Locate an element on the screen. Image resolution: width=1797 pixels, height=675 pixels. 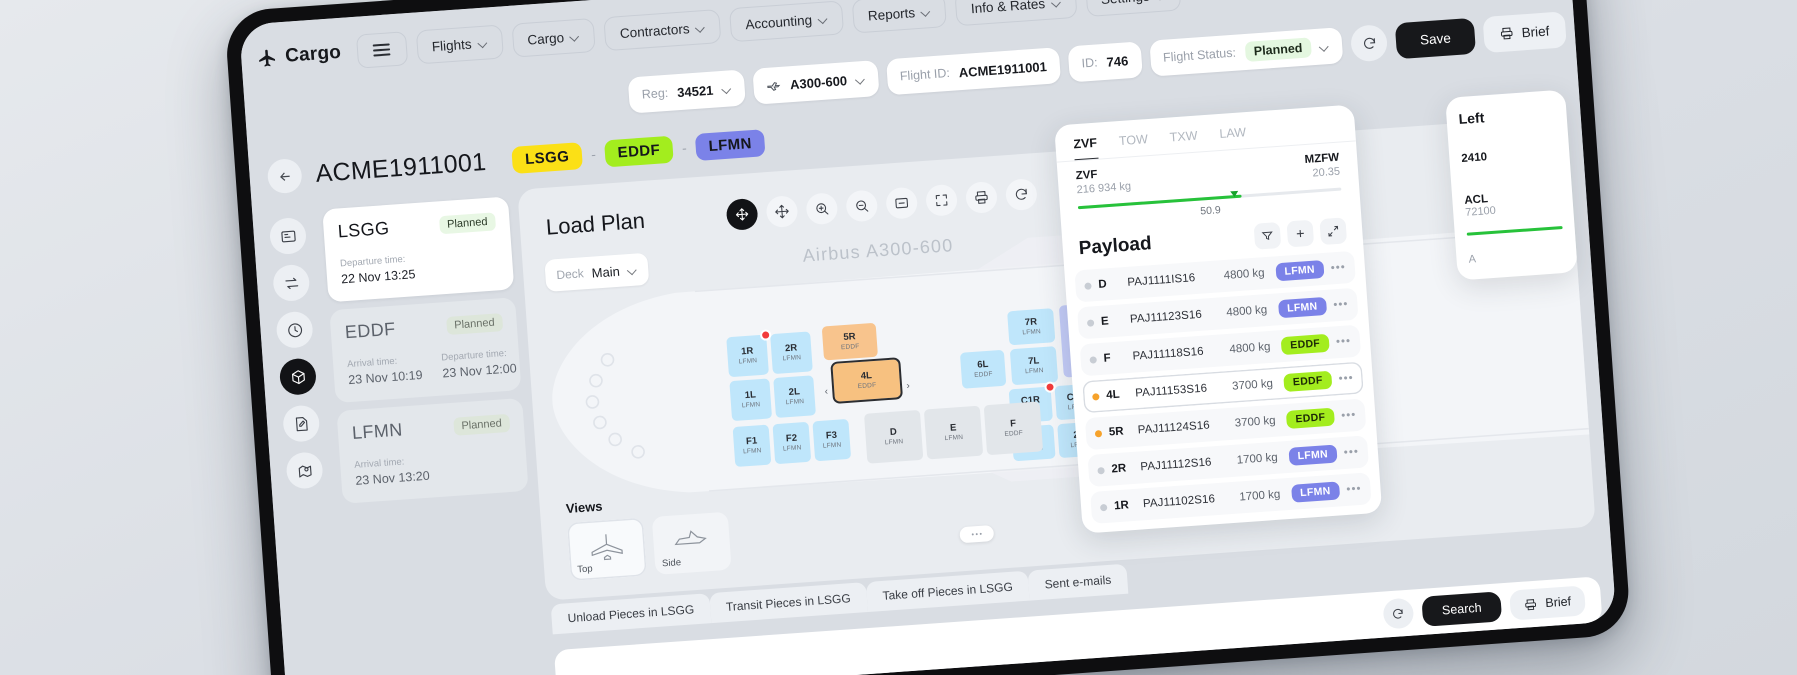
cargo-slot: 2R LFMN is located at coordinates (791, 353).